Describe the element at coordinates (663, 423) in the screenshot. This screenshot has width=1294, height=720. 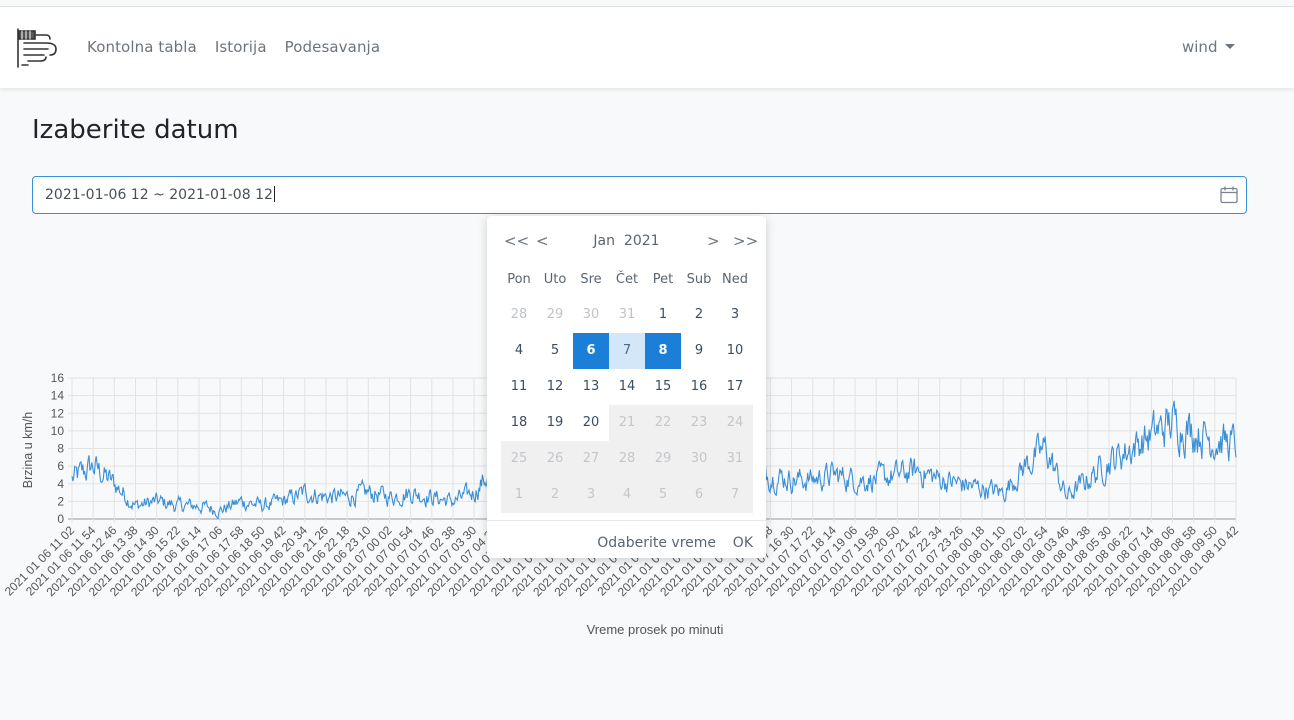
I see `calendar-day: 22` at that location.